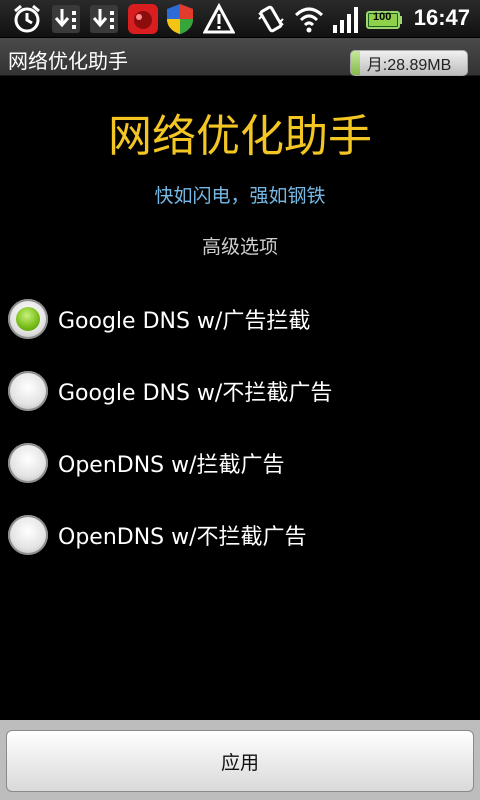  Describe the element at coordinates (184, 321) in the screenshot. I see `option-label: Google DNS w/广告拦截` at that location.